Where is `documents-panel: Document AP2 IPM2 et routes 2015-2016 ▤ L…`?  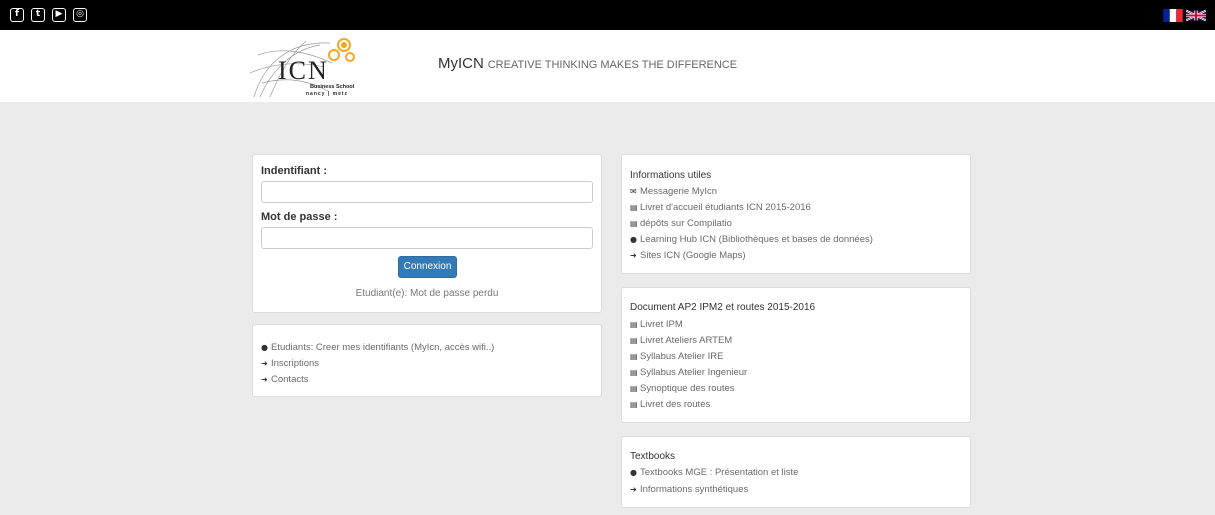
documents-panel: Document AP2 IPM2 et routes 2015-2016 ▤ L… is located at coordinates (796, 355).